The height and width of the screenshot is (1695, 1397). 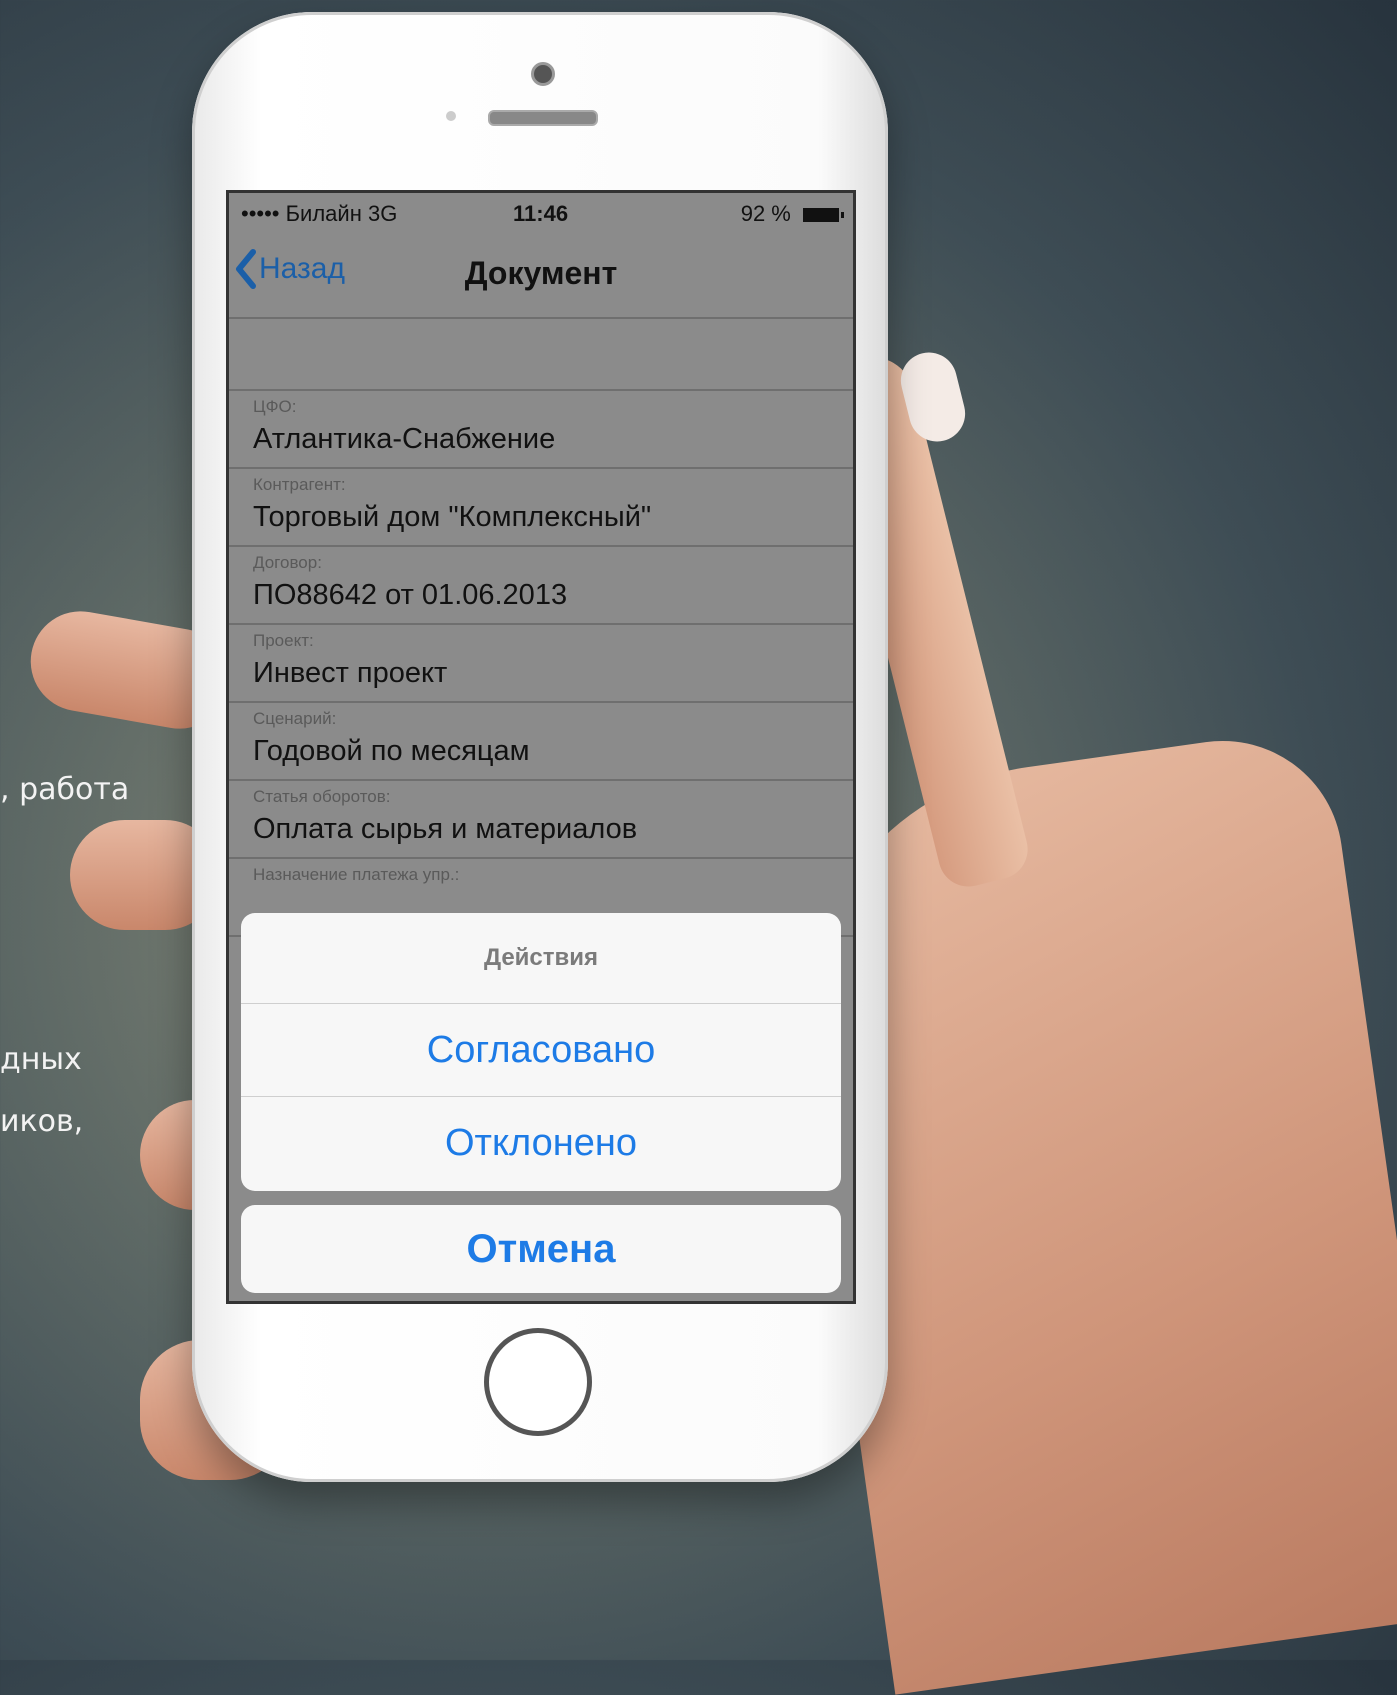 What do you see at coordinates (543, 74) in the screenshot?
I see `front-camera` at bounding box center [543, 74].